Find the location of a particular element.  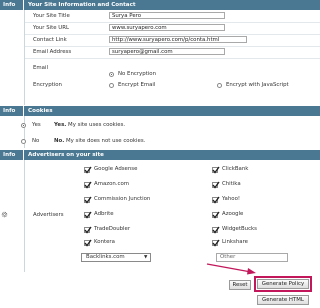

advertiser-select-value: Backlinks.com is located at coordinates (105, 257).